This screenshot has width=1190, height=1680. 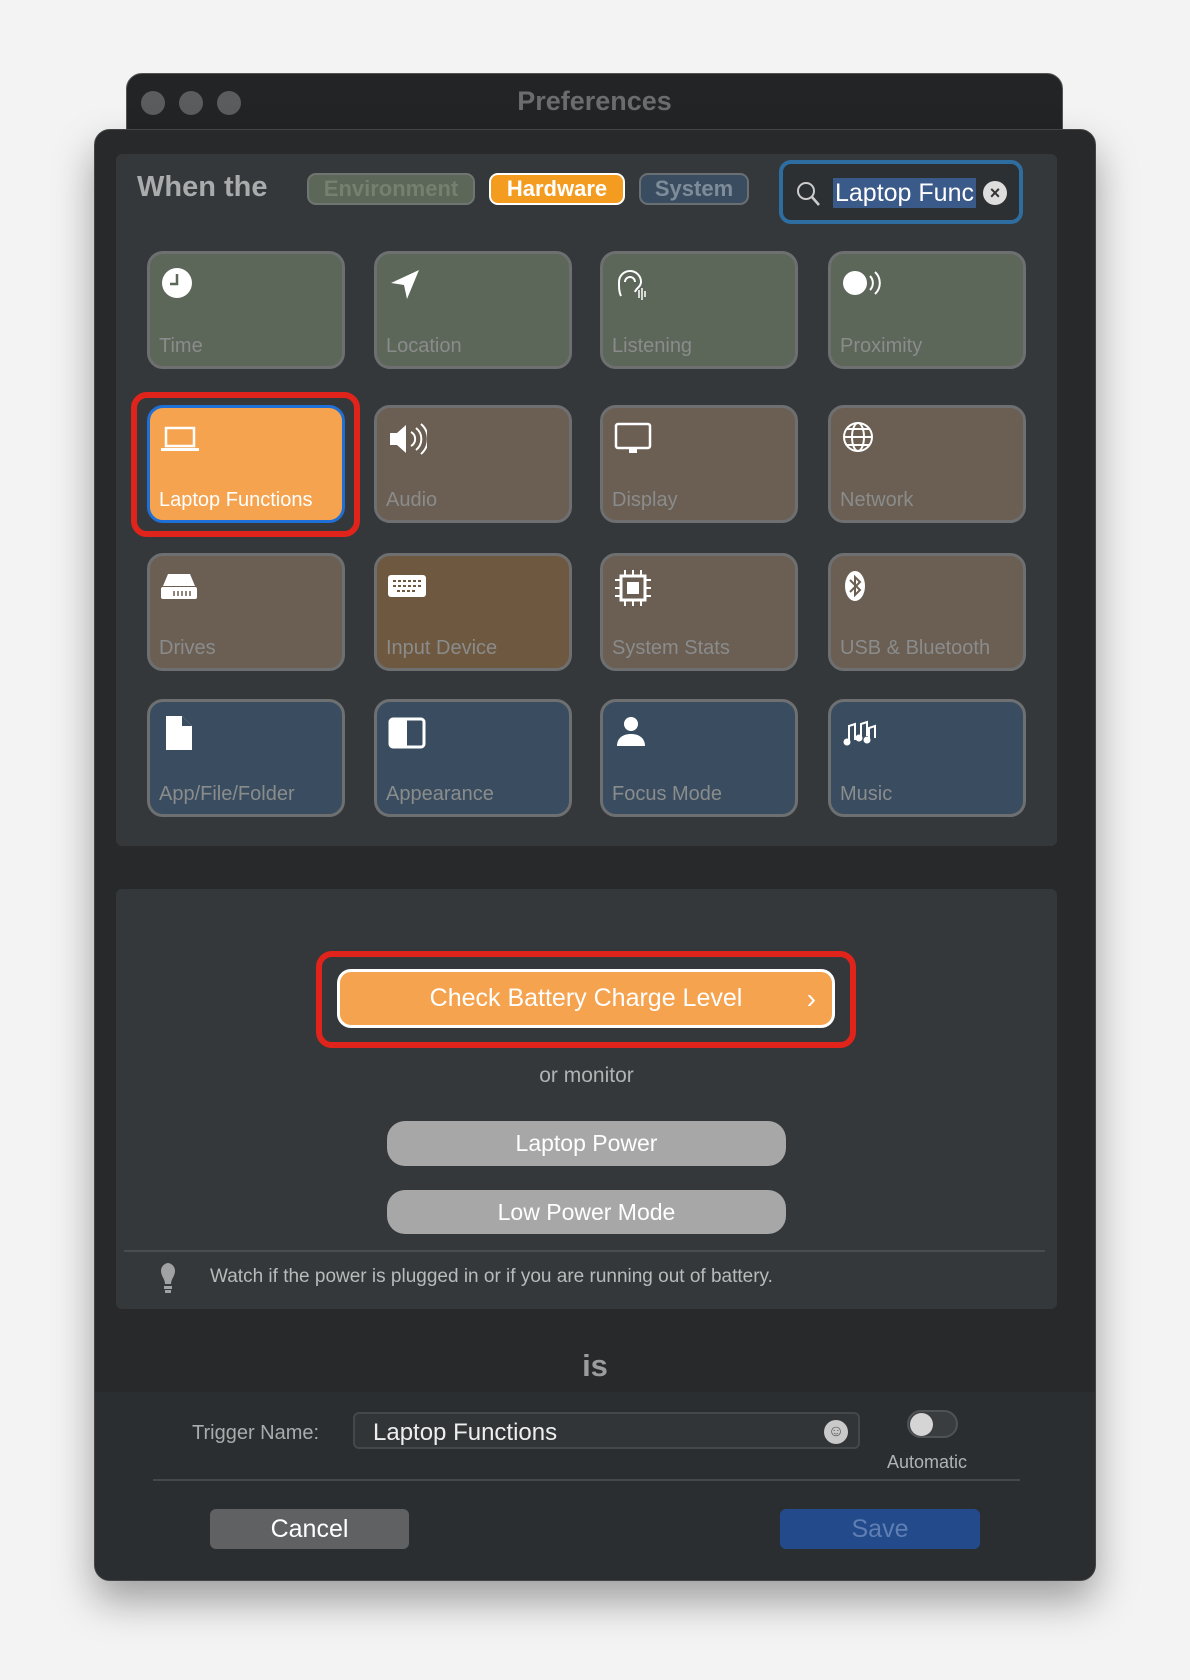 What do you see at coordinates (473, 464) in the screenshot?
I see `tile-audio: Audio` at bounding box center [473, 464].